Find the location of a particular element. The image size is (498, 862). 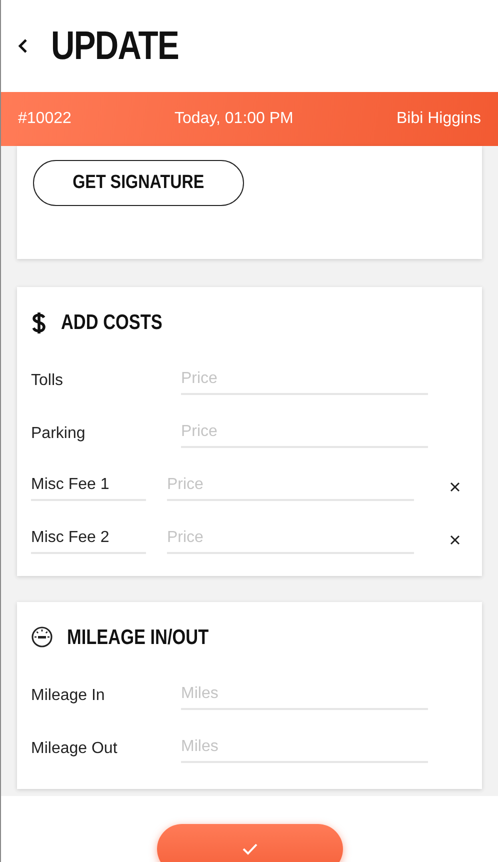

confirm-button is located at coordinates (249, 843).